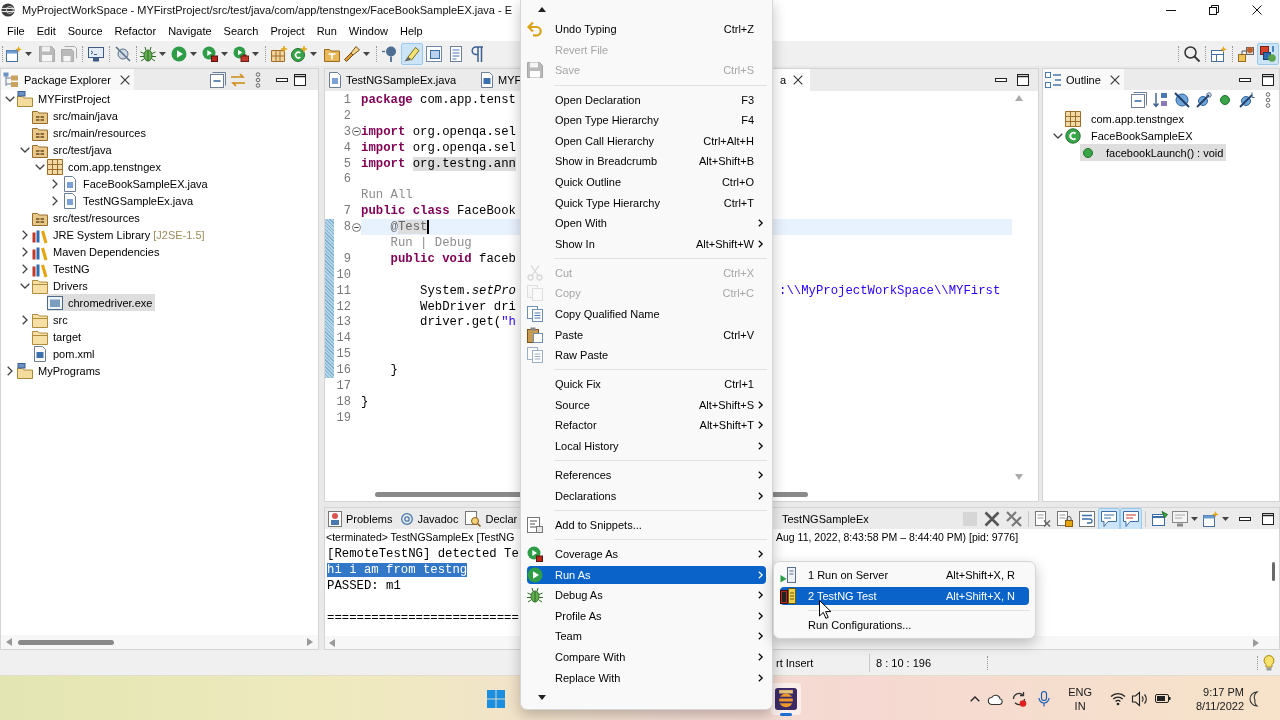  Describe the element at coordinates (129, 200) in the screenshot. I see `tree-item: TestNGSampleEx.java` at that location.